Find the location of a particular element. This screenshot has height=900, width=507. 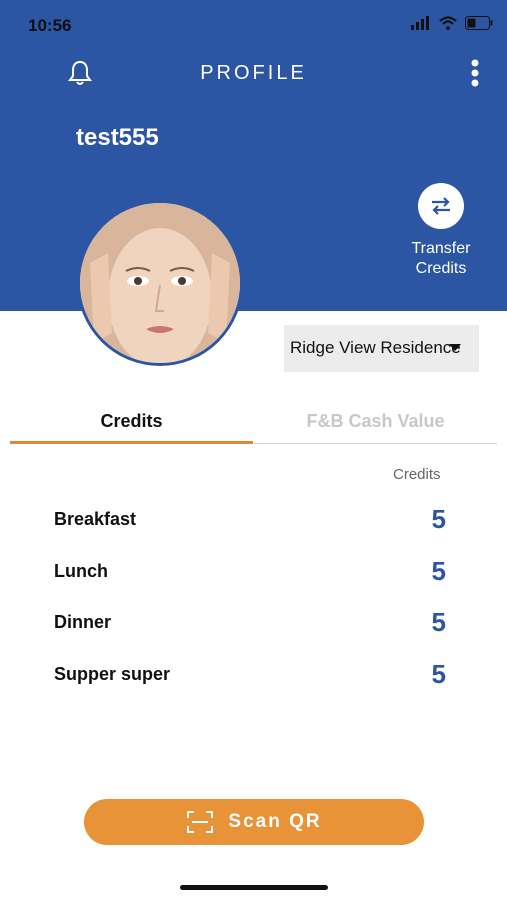

credit-row-label: Dinner is located at coordinates (83, 622).